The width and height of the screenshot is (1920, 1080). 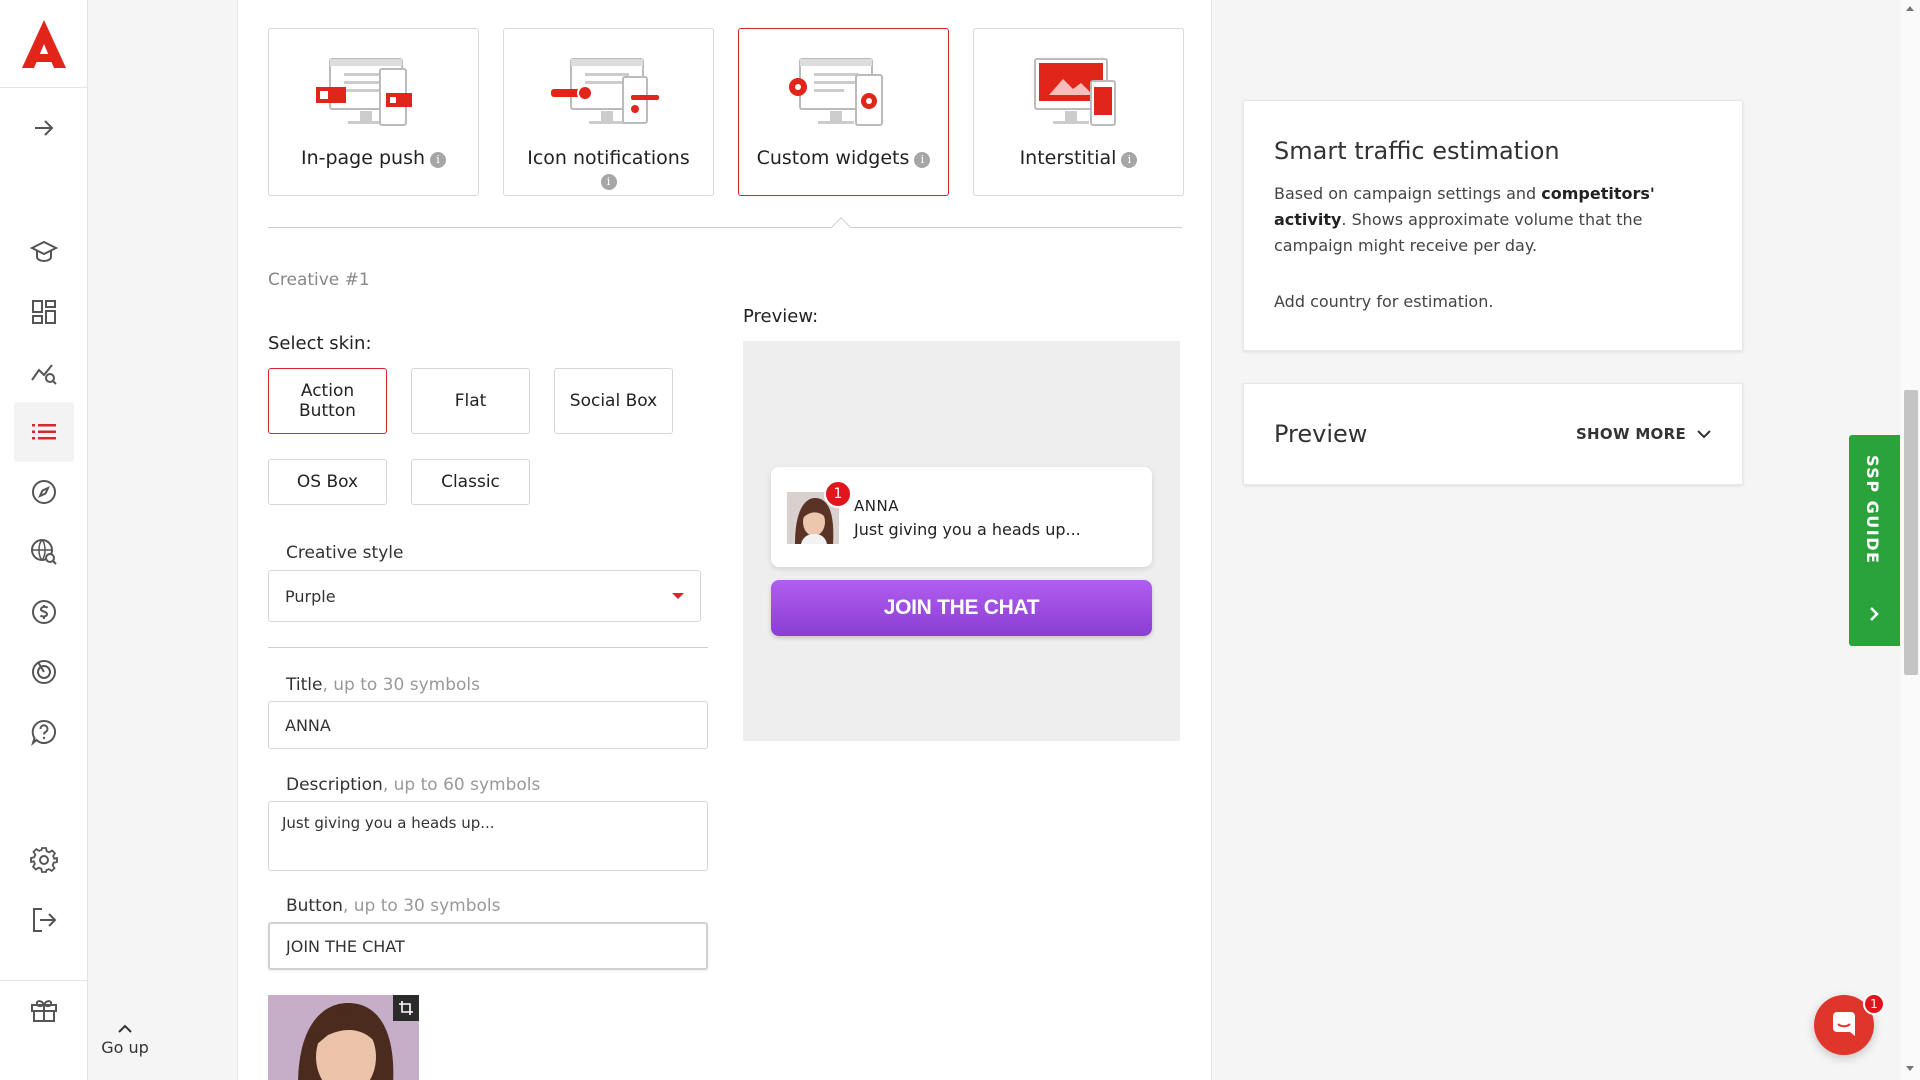 I want to click on crop-icon, so click(x=406, y=1008).